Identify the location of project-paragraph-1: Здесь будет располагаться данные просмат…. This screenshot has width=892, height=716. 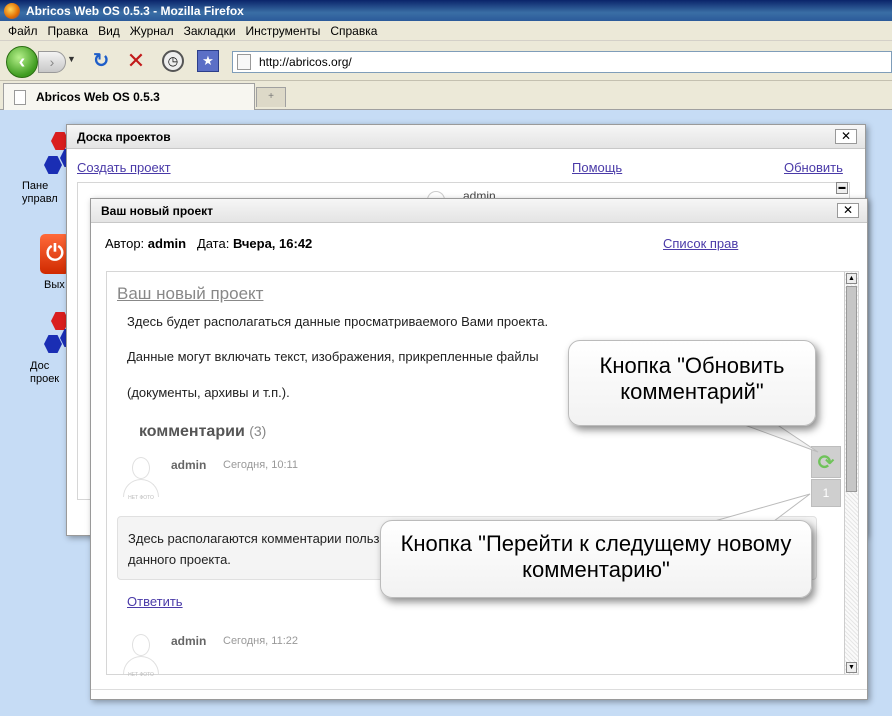
(338, 321).